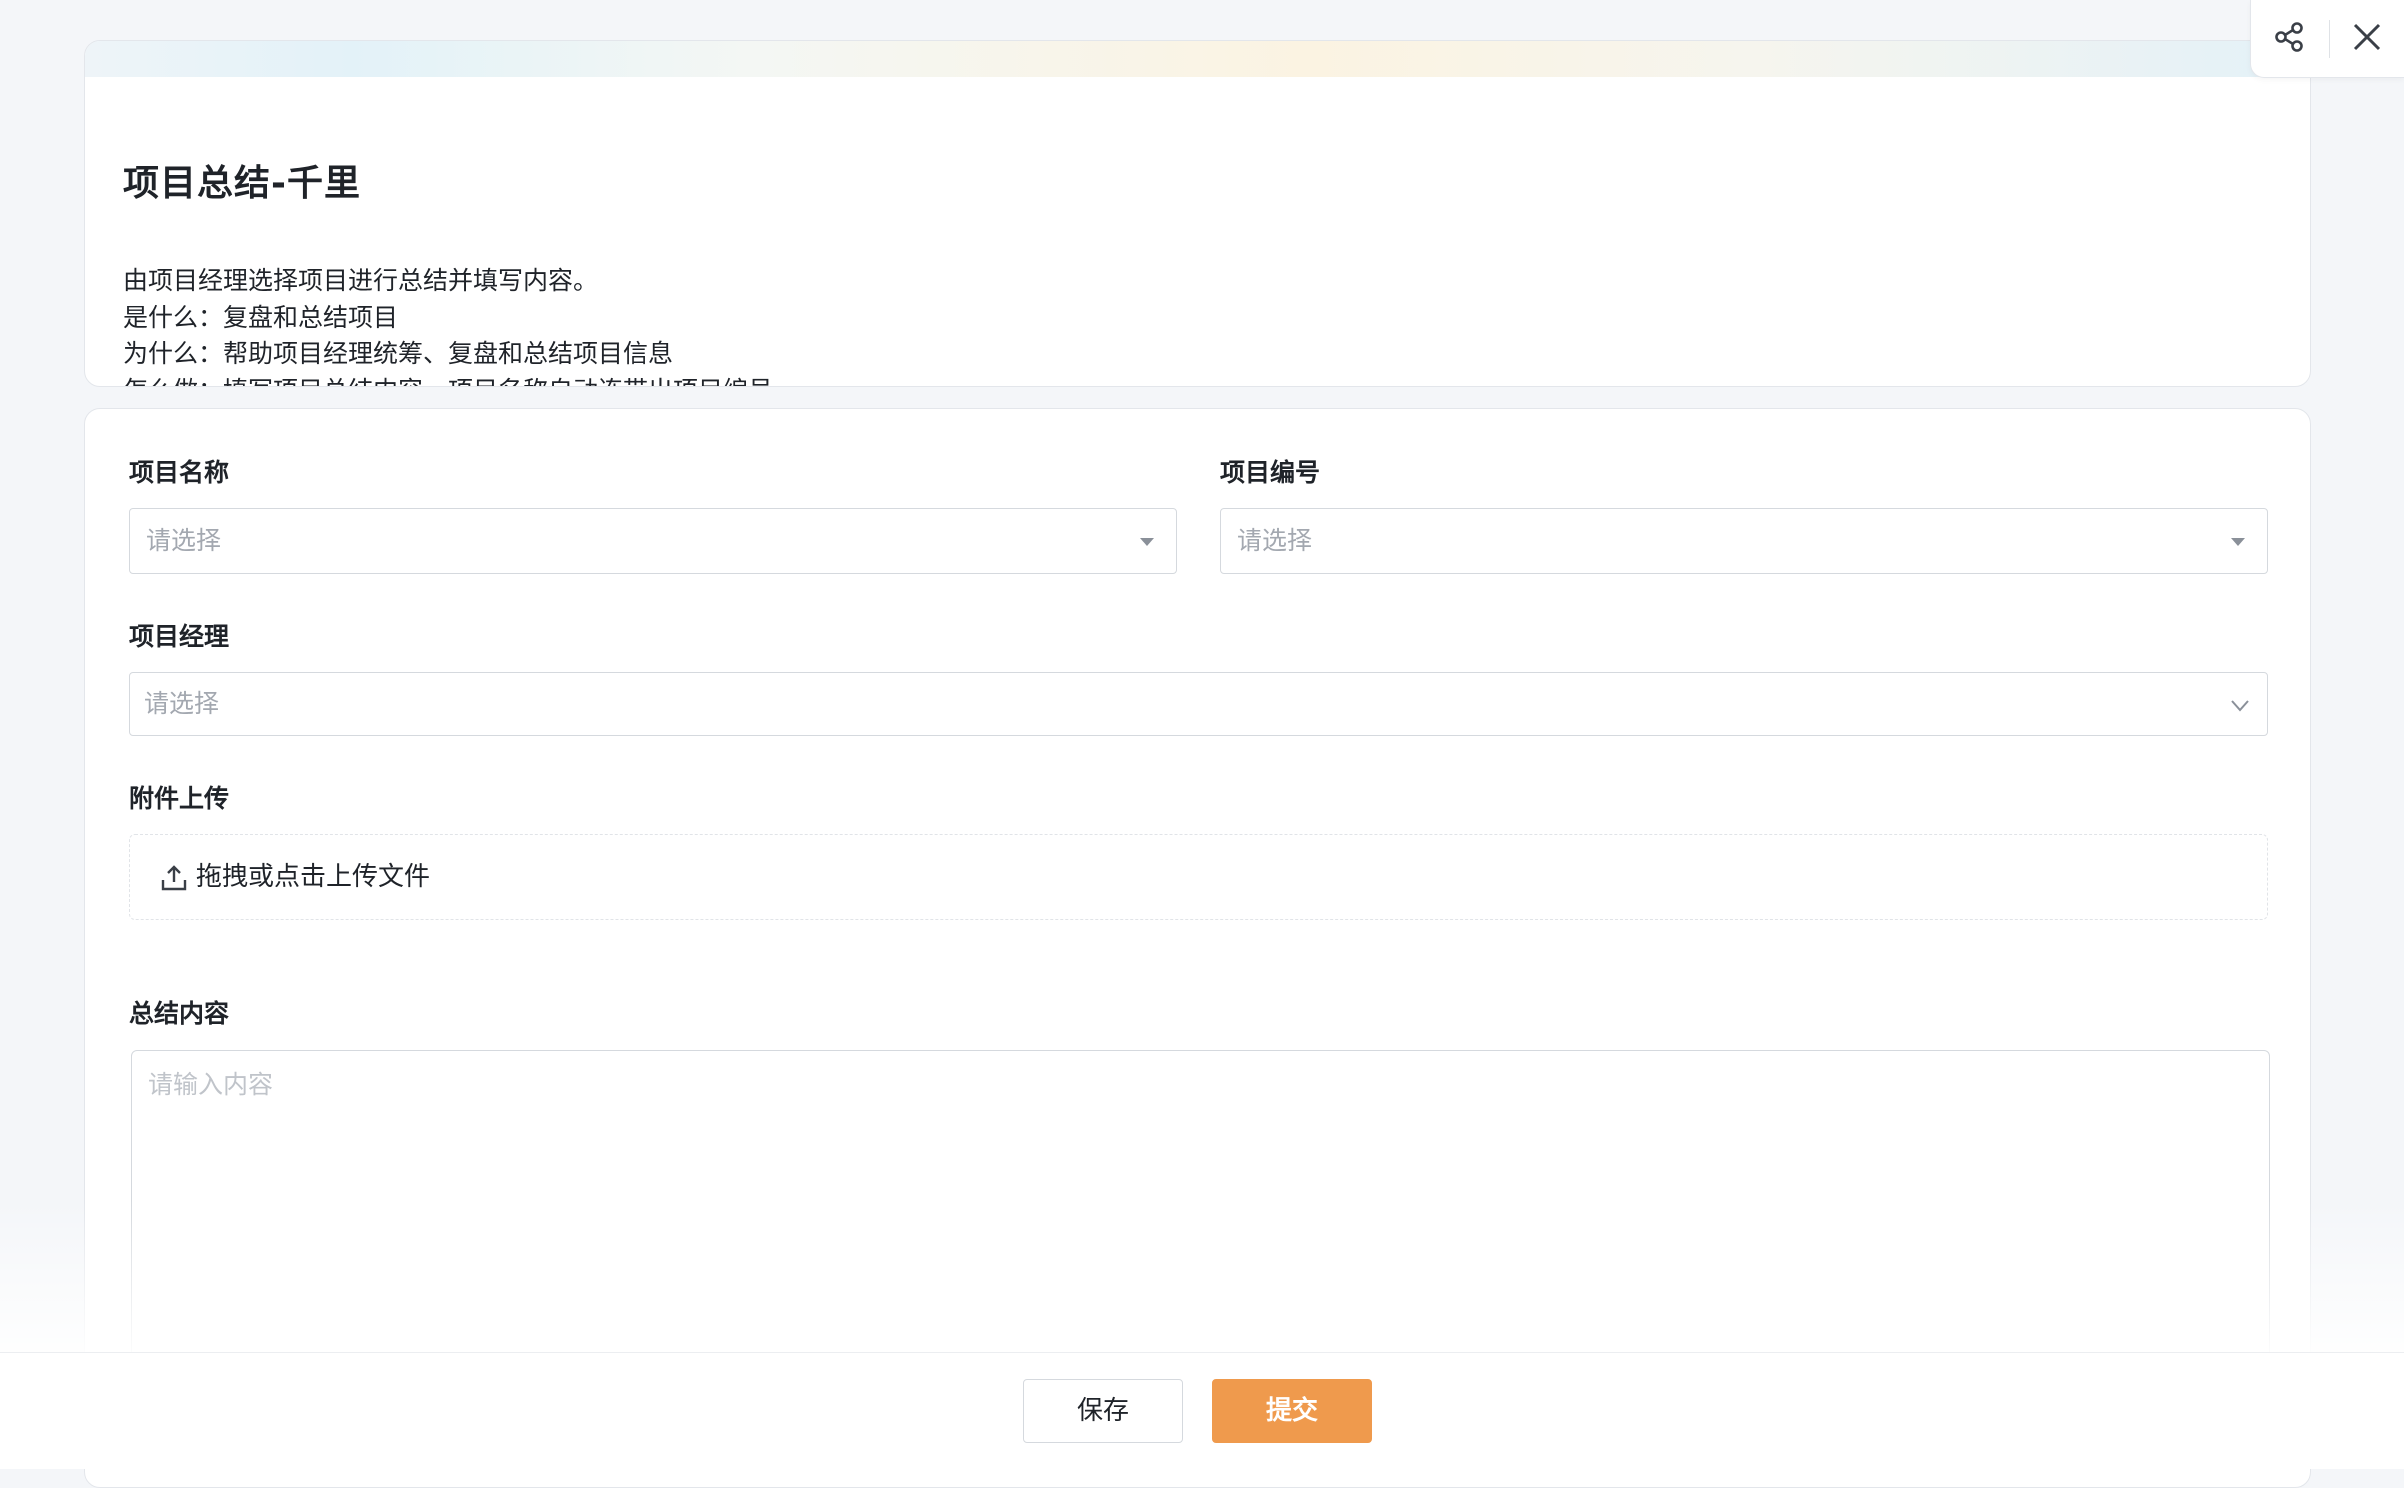 This screenshot has height=1488, width=2404. I want to click on project-name-label: 项目名称, so click(179, 472).